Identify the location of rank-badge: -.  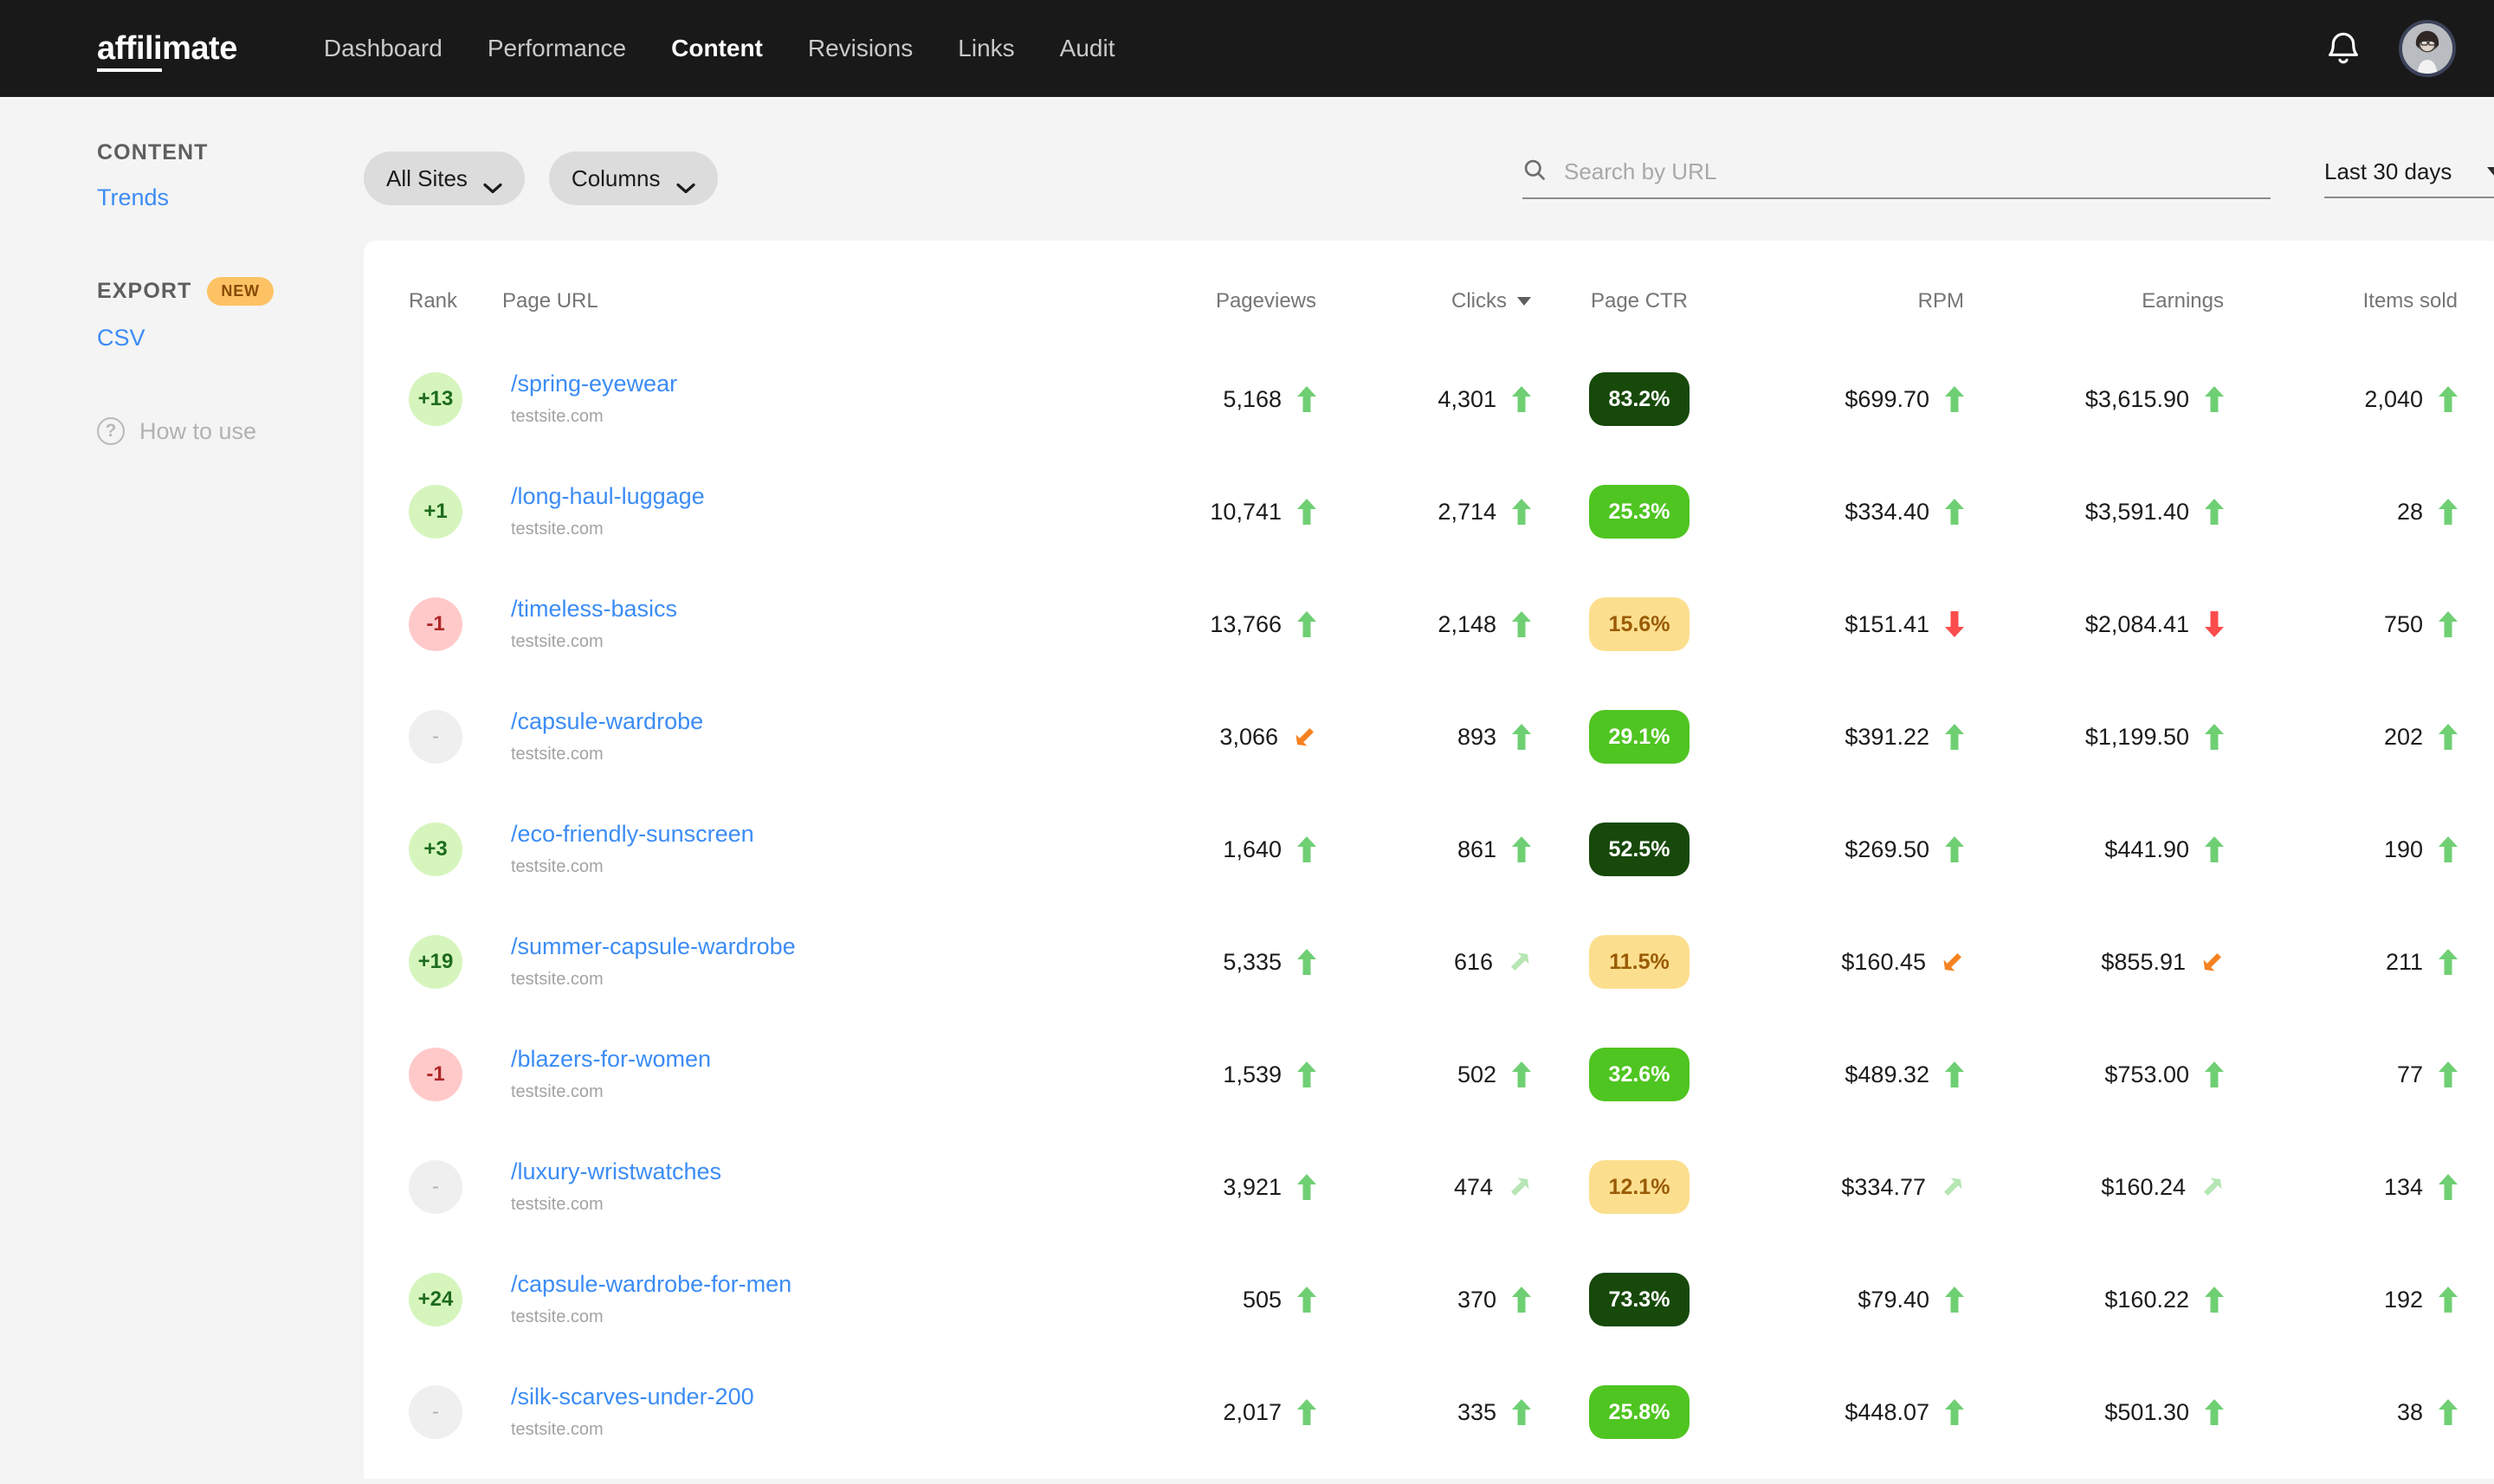
(435, 1412).